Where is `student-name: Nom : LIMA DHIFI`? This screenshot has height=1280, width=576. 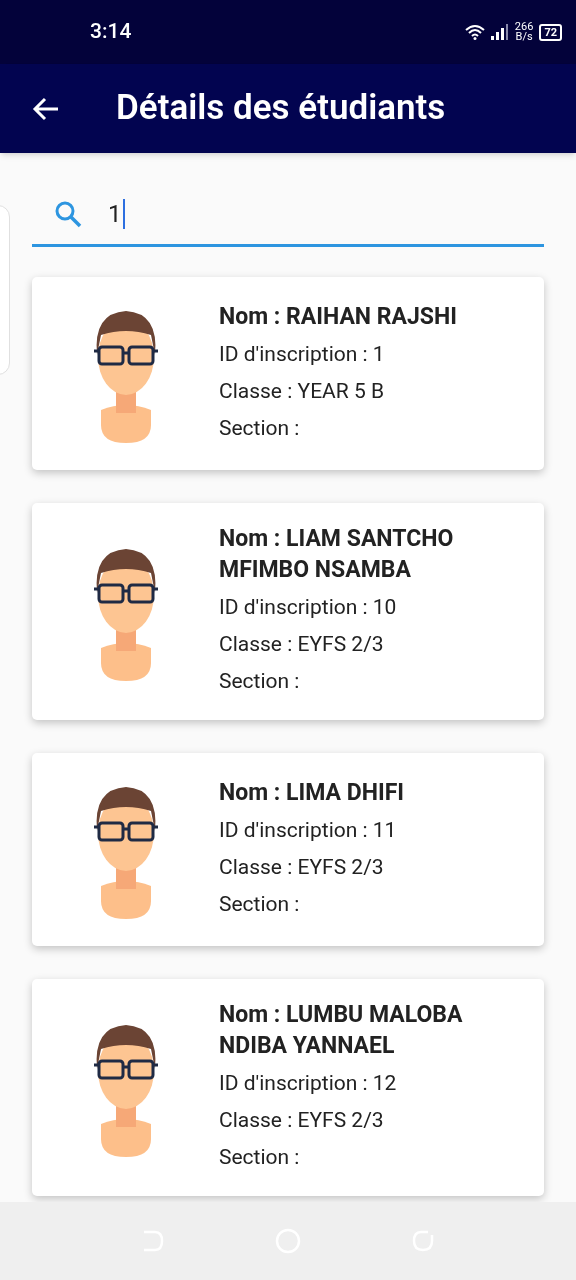 student-name: Nom : LIMA DHIFI is located at coordinates (312, 792).